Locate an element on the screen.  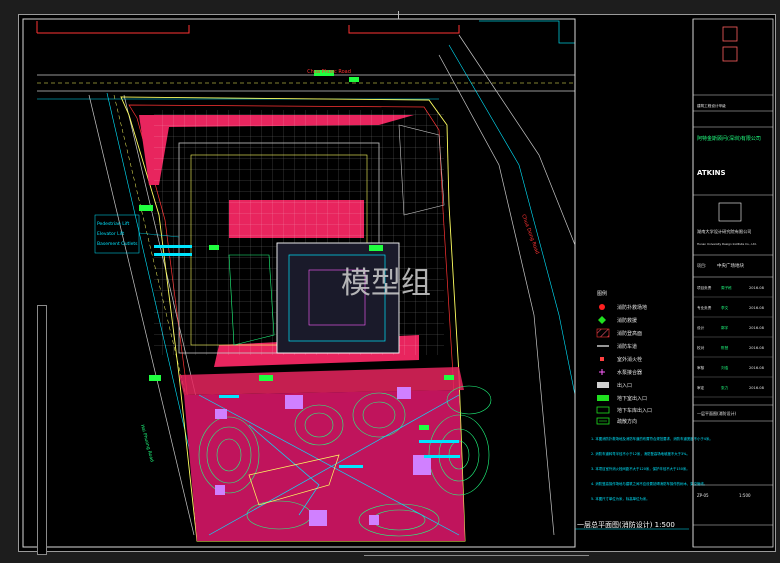
legend-label: 消防登高面 is located at coordinates (629, 333).